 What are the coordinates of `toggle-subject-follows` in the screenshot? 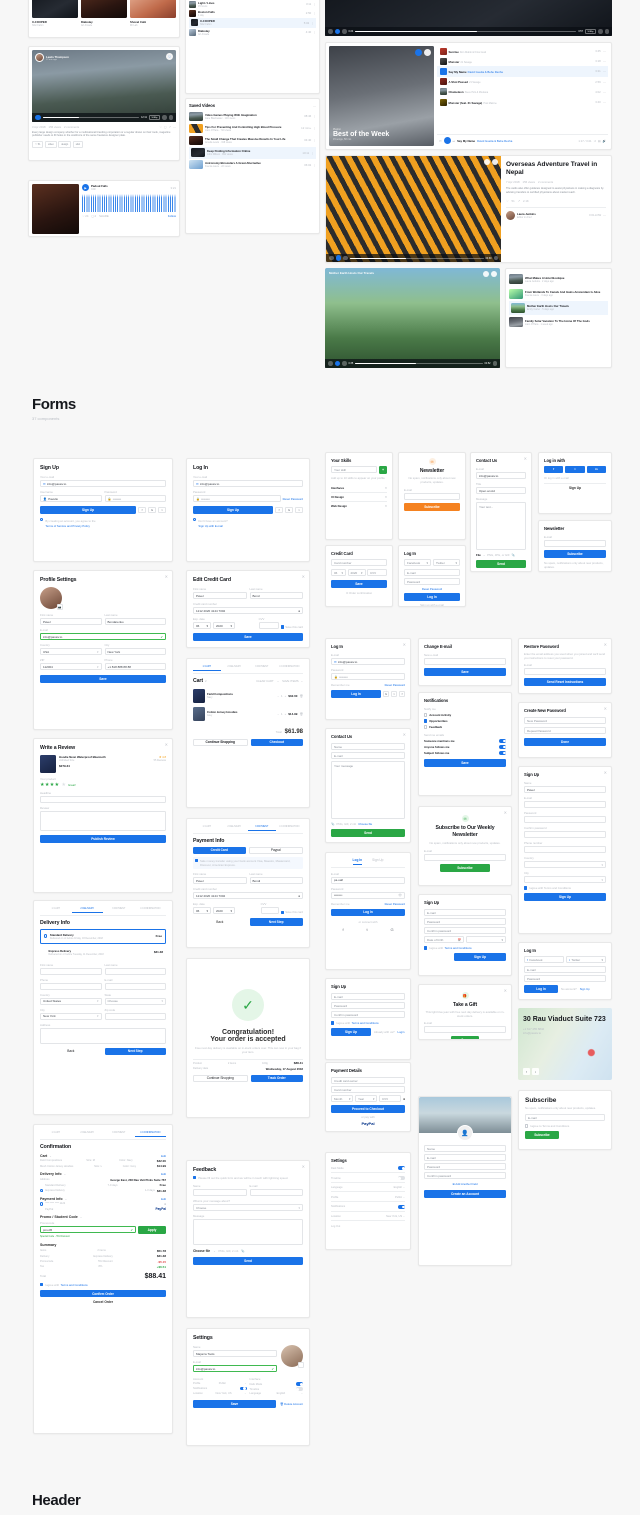 It's located at (502, 753).